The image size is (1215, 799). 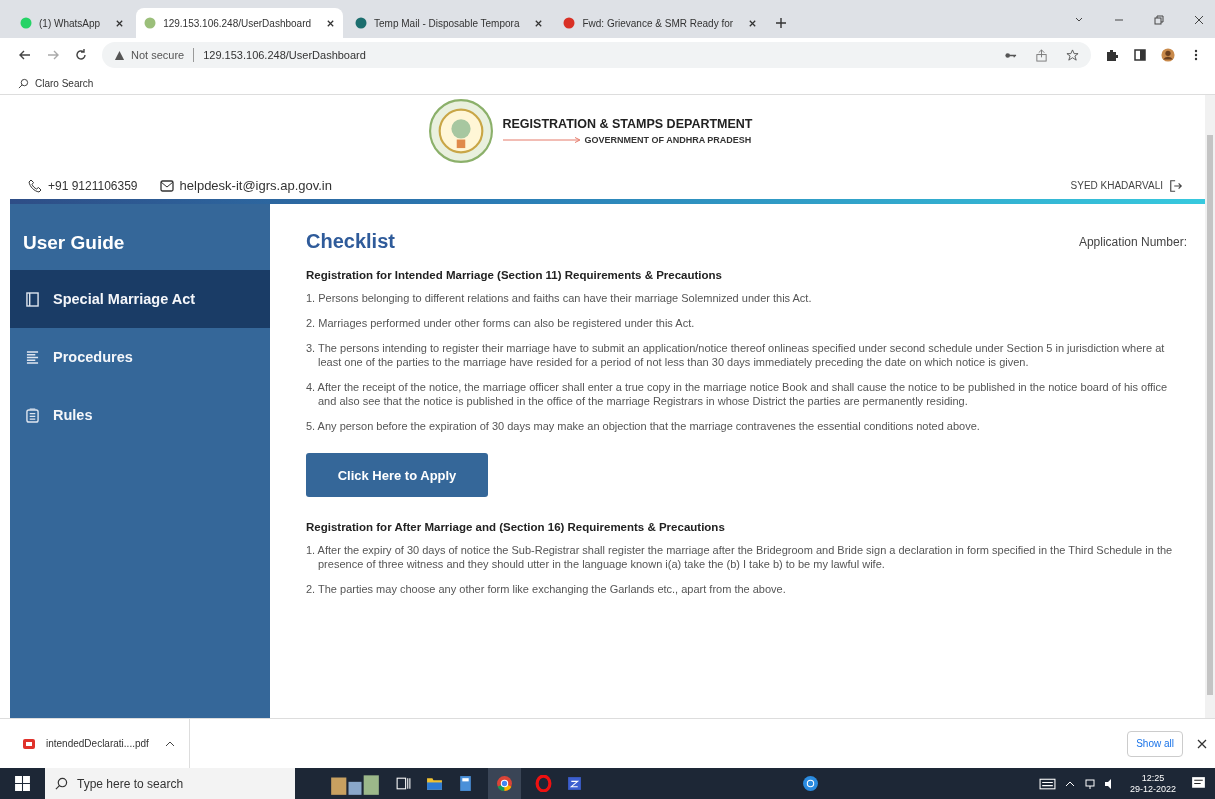 What do you see at coordinates (93, 185) in the screenshot?
I see `phone-number: +91 9121106359` at bounding box center [93, 185].